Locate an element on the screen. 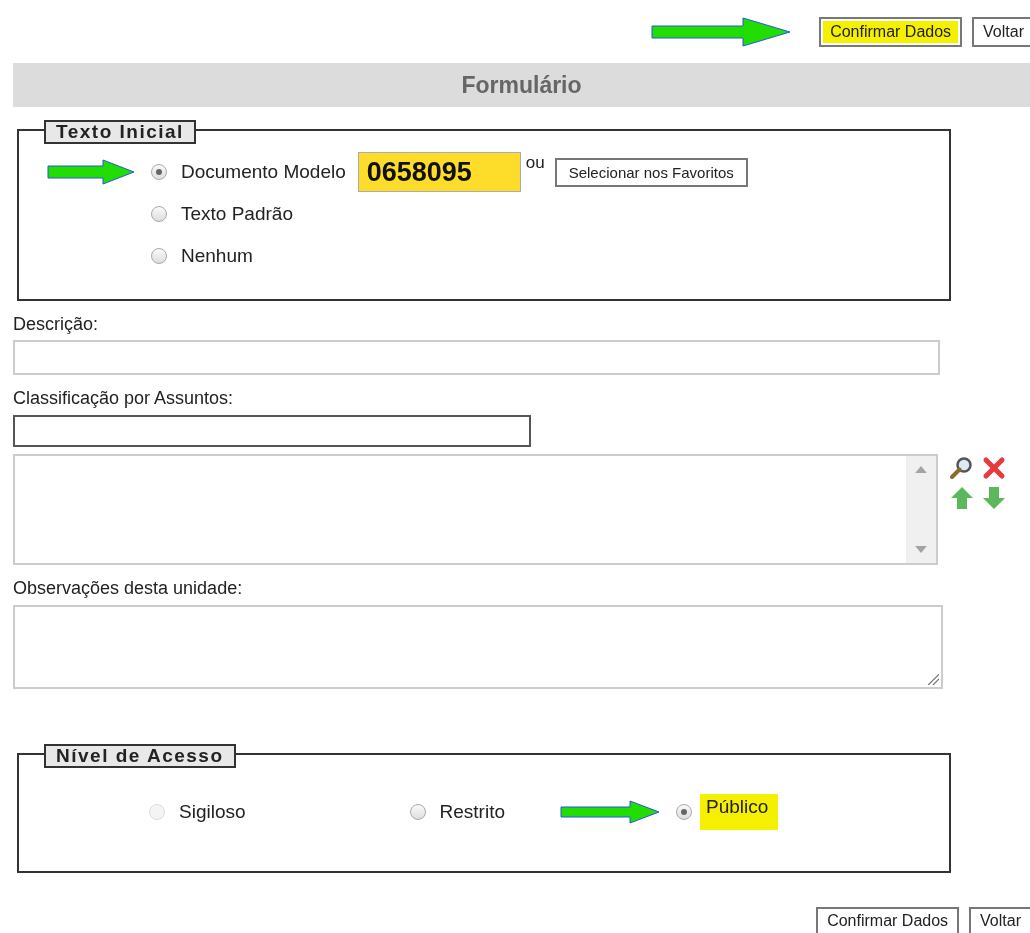  move-down-icon is located at coordinates (994, 498).